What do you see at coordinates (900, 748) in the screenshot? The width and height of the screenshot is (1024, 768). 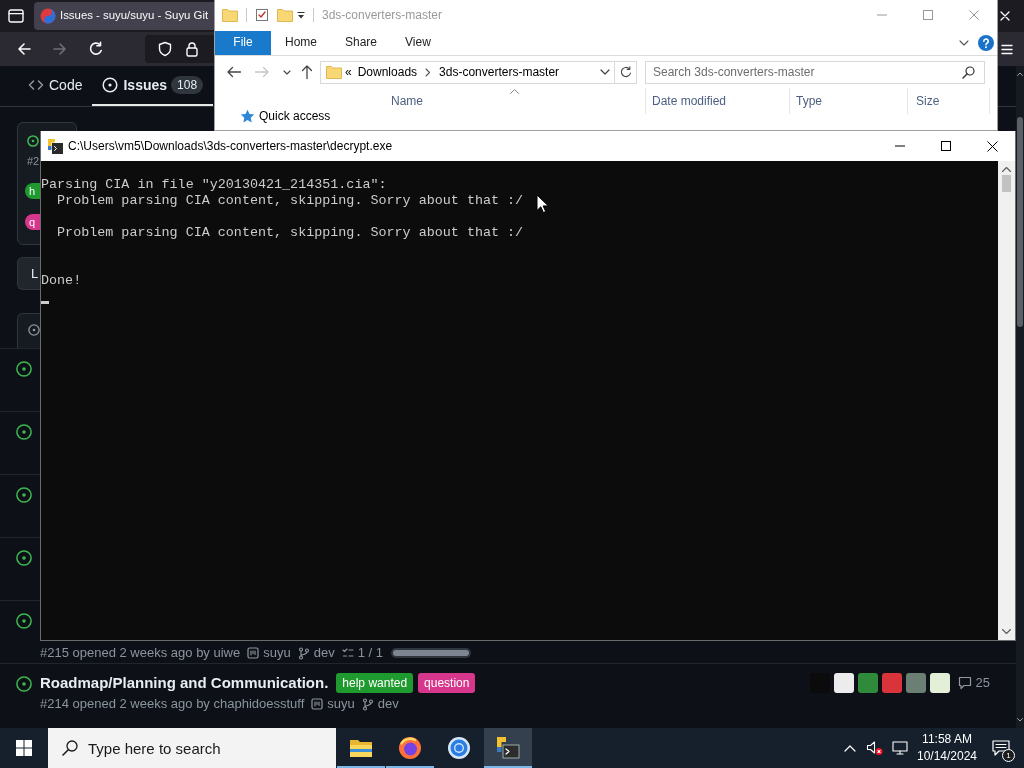 I see `monitor-icon` at bounding box center [900, 748].